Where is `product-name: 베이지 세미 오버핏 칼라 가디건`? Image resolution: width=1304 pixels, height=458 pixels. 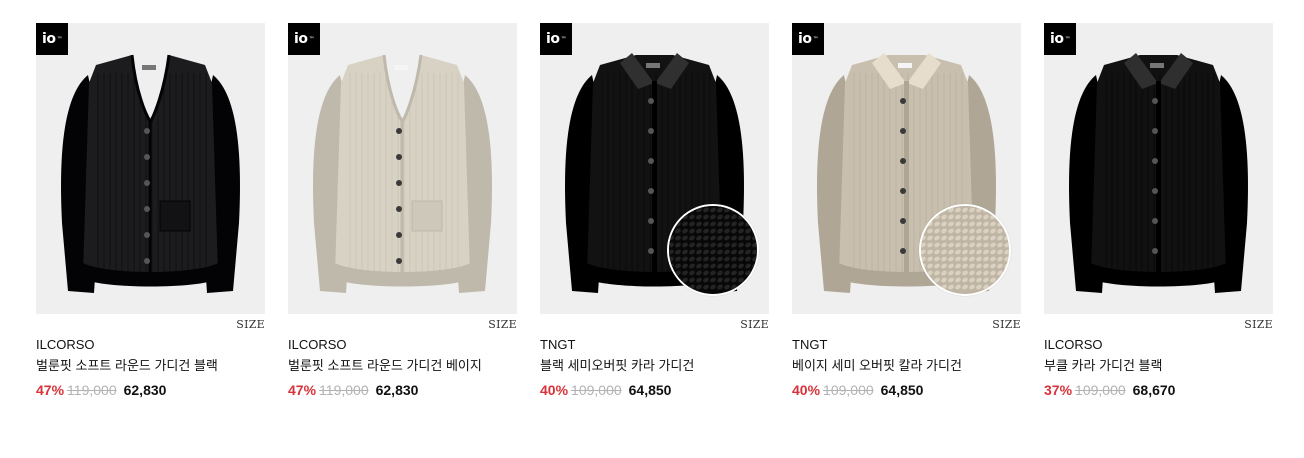 product-name: 베이지 세미 오버핏 칼라 가디건 is located at coordinates (906, 366).